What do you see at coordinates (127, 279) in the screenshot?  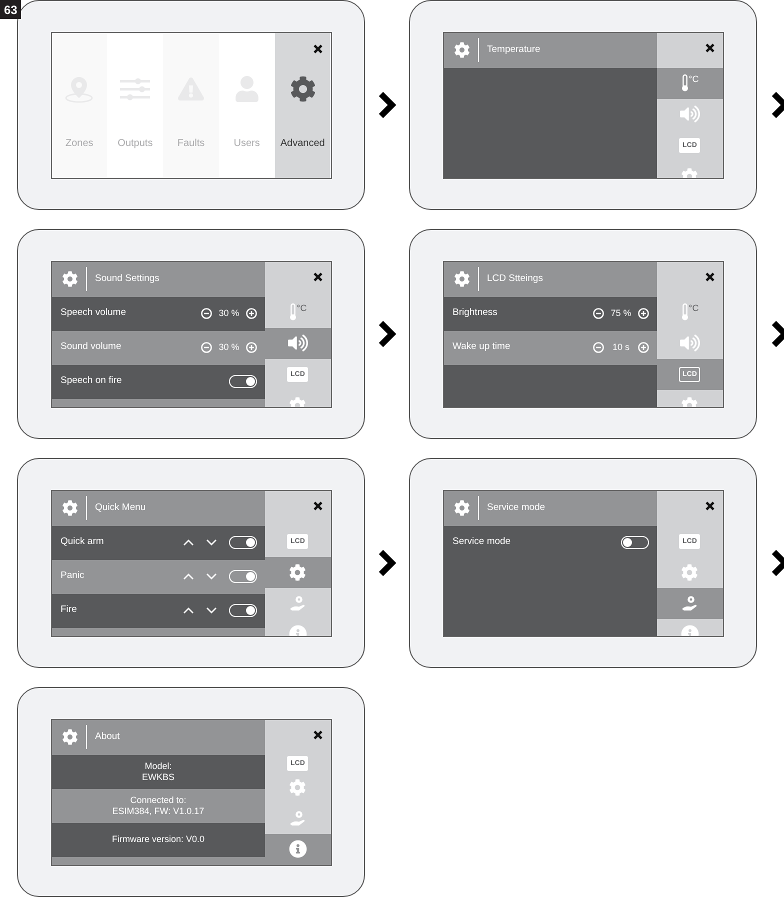 I see `screen-title: Sound Settings` at bounding box center [127, 279].